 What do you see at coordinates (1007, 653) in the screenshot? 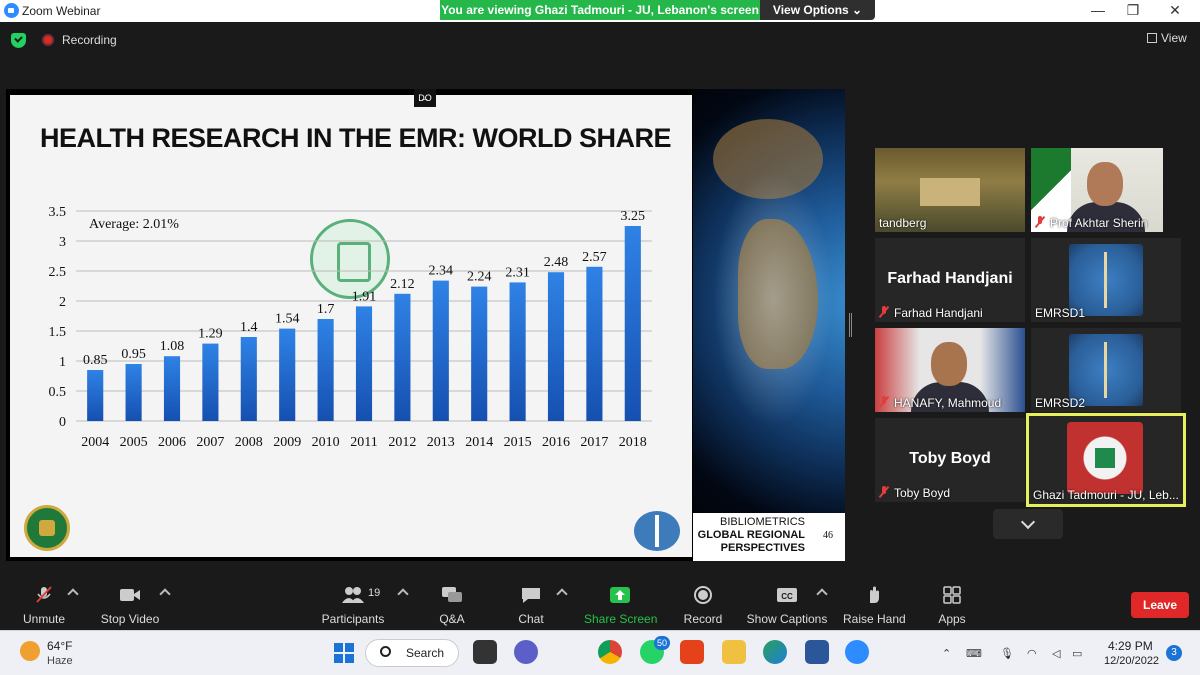
I see `microphone-icon: 🎙` at bounding box center [1007, 653].